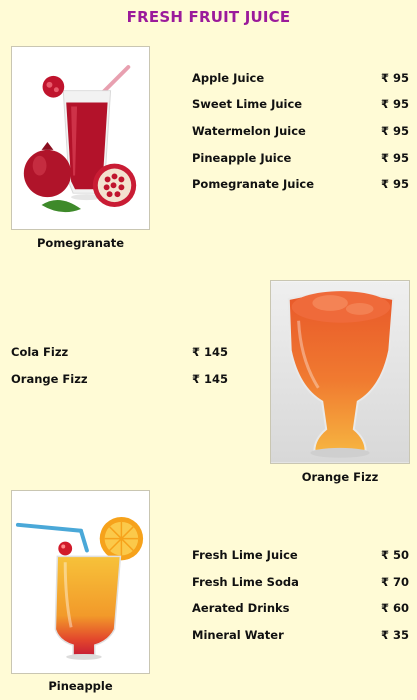 The height and width of the screenshot is (700, 417). I want to click on orange-fizz-image, so click(340, 372).